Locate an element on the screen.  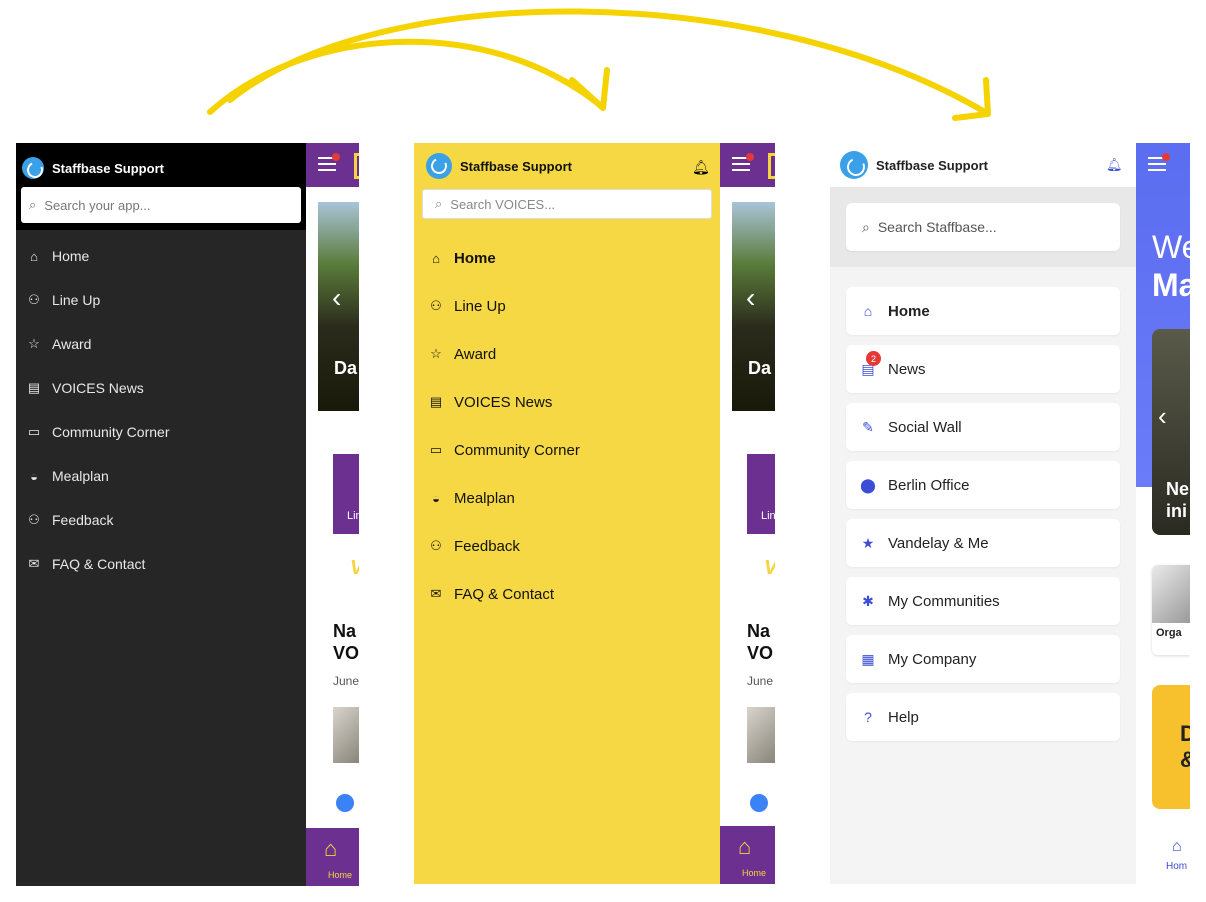
brand-name: Staffbase Support is located at coordinates (516, 166).